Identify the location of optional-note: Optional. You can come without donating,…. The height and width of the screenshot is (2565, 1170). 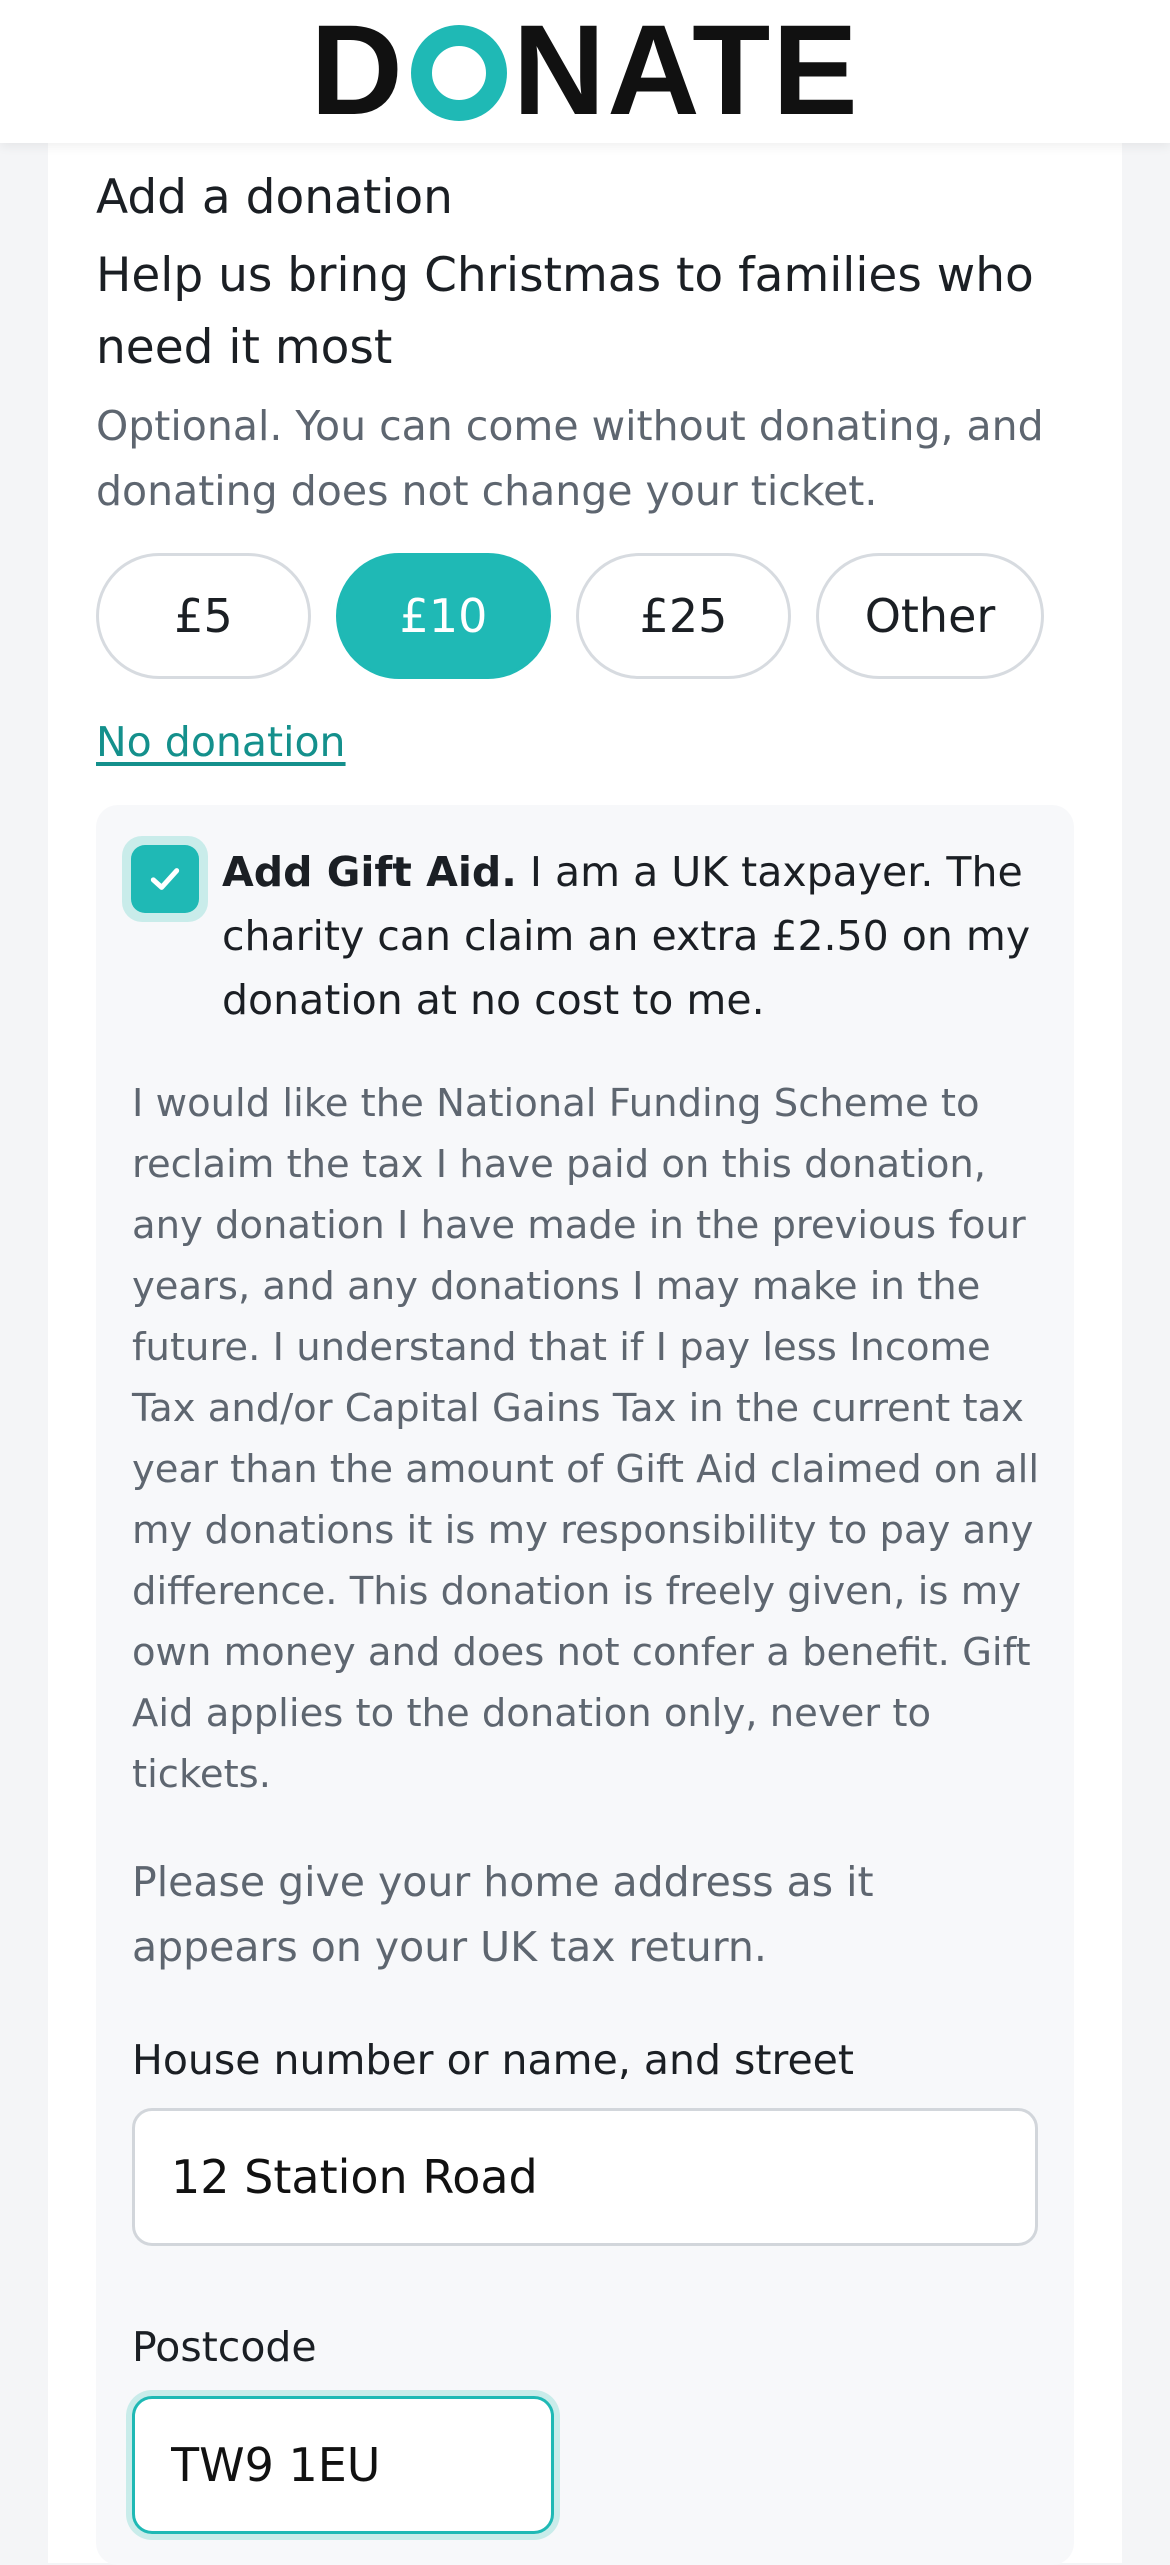
(570, 458).